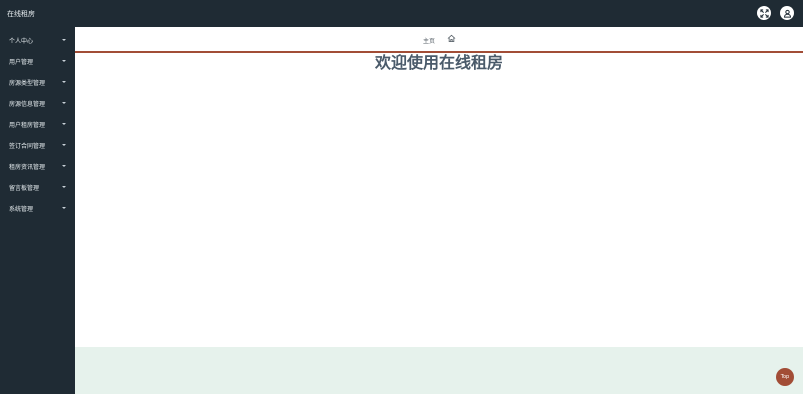  I want to click on sidebar-item-house-info-management: 房源信息管理, so click(37, 104).